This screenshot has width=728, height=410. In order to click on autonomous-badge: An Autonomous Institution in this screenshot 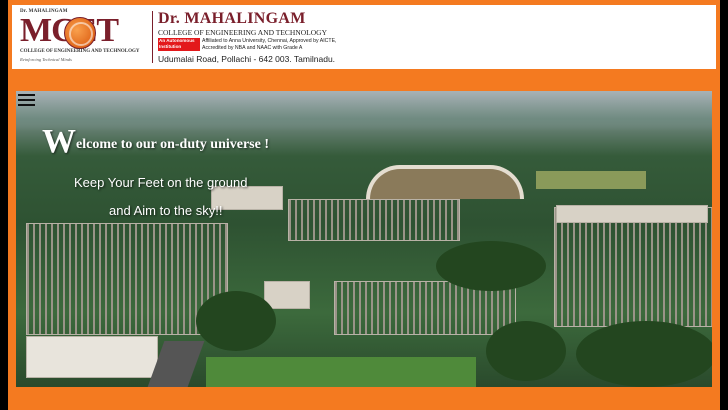, I will do `click(179, 44)`.